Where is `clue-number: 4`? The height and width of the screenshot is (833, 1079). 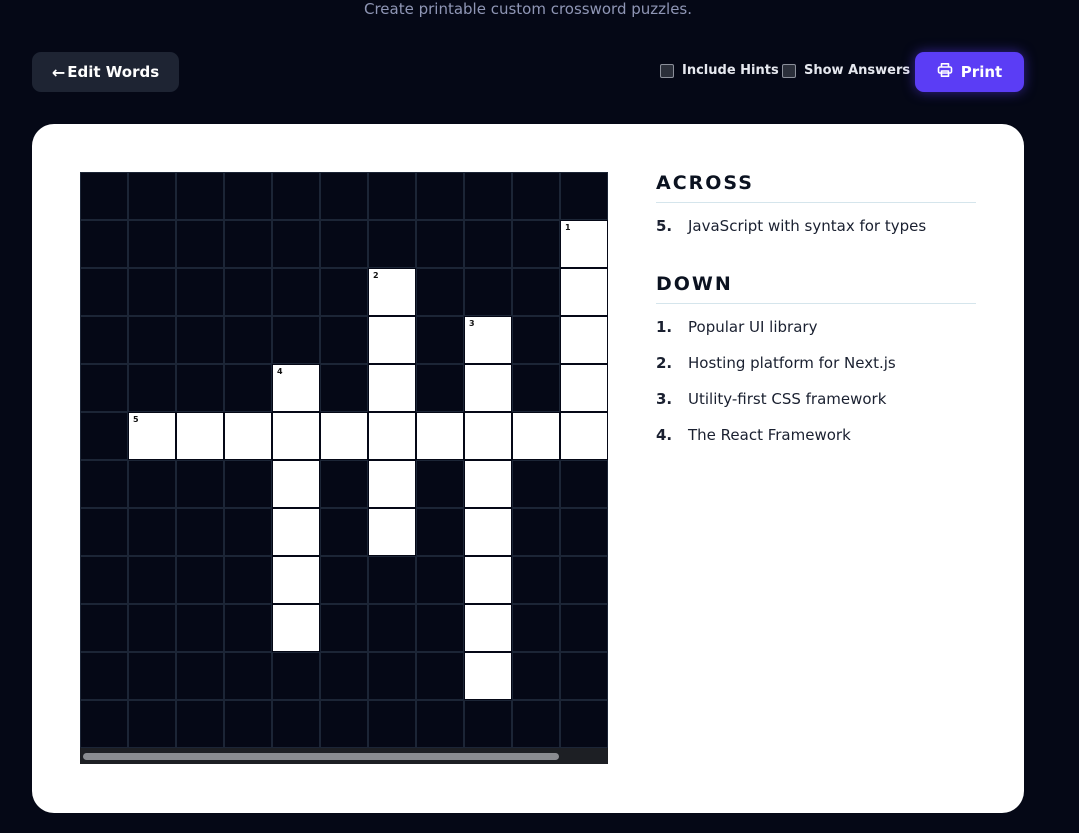
clue-number: 4 is located at coordinates (280, 371).